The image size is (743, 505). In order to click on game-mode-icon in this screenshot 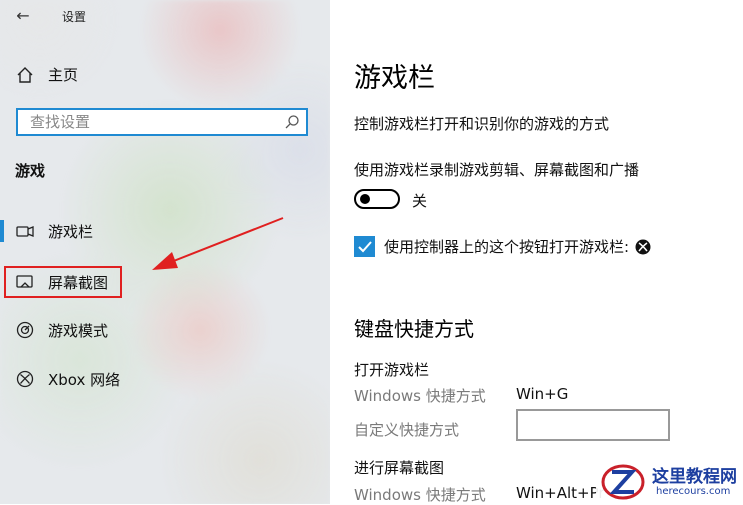, I will do `click(25, 330)`.